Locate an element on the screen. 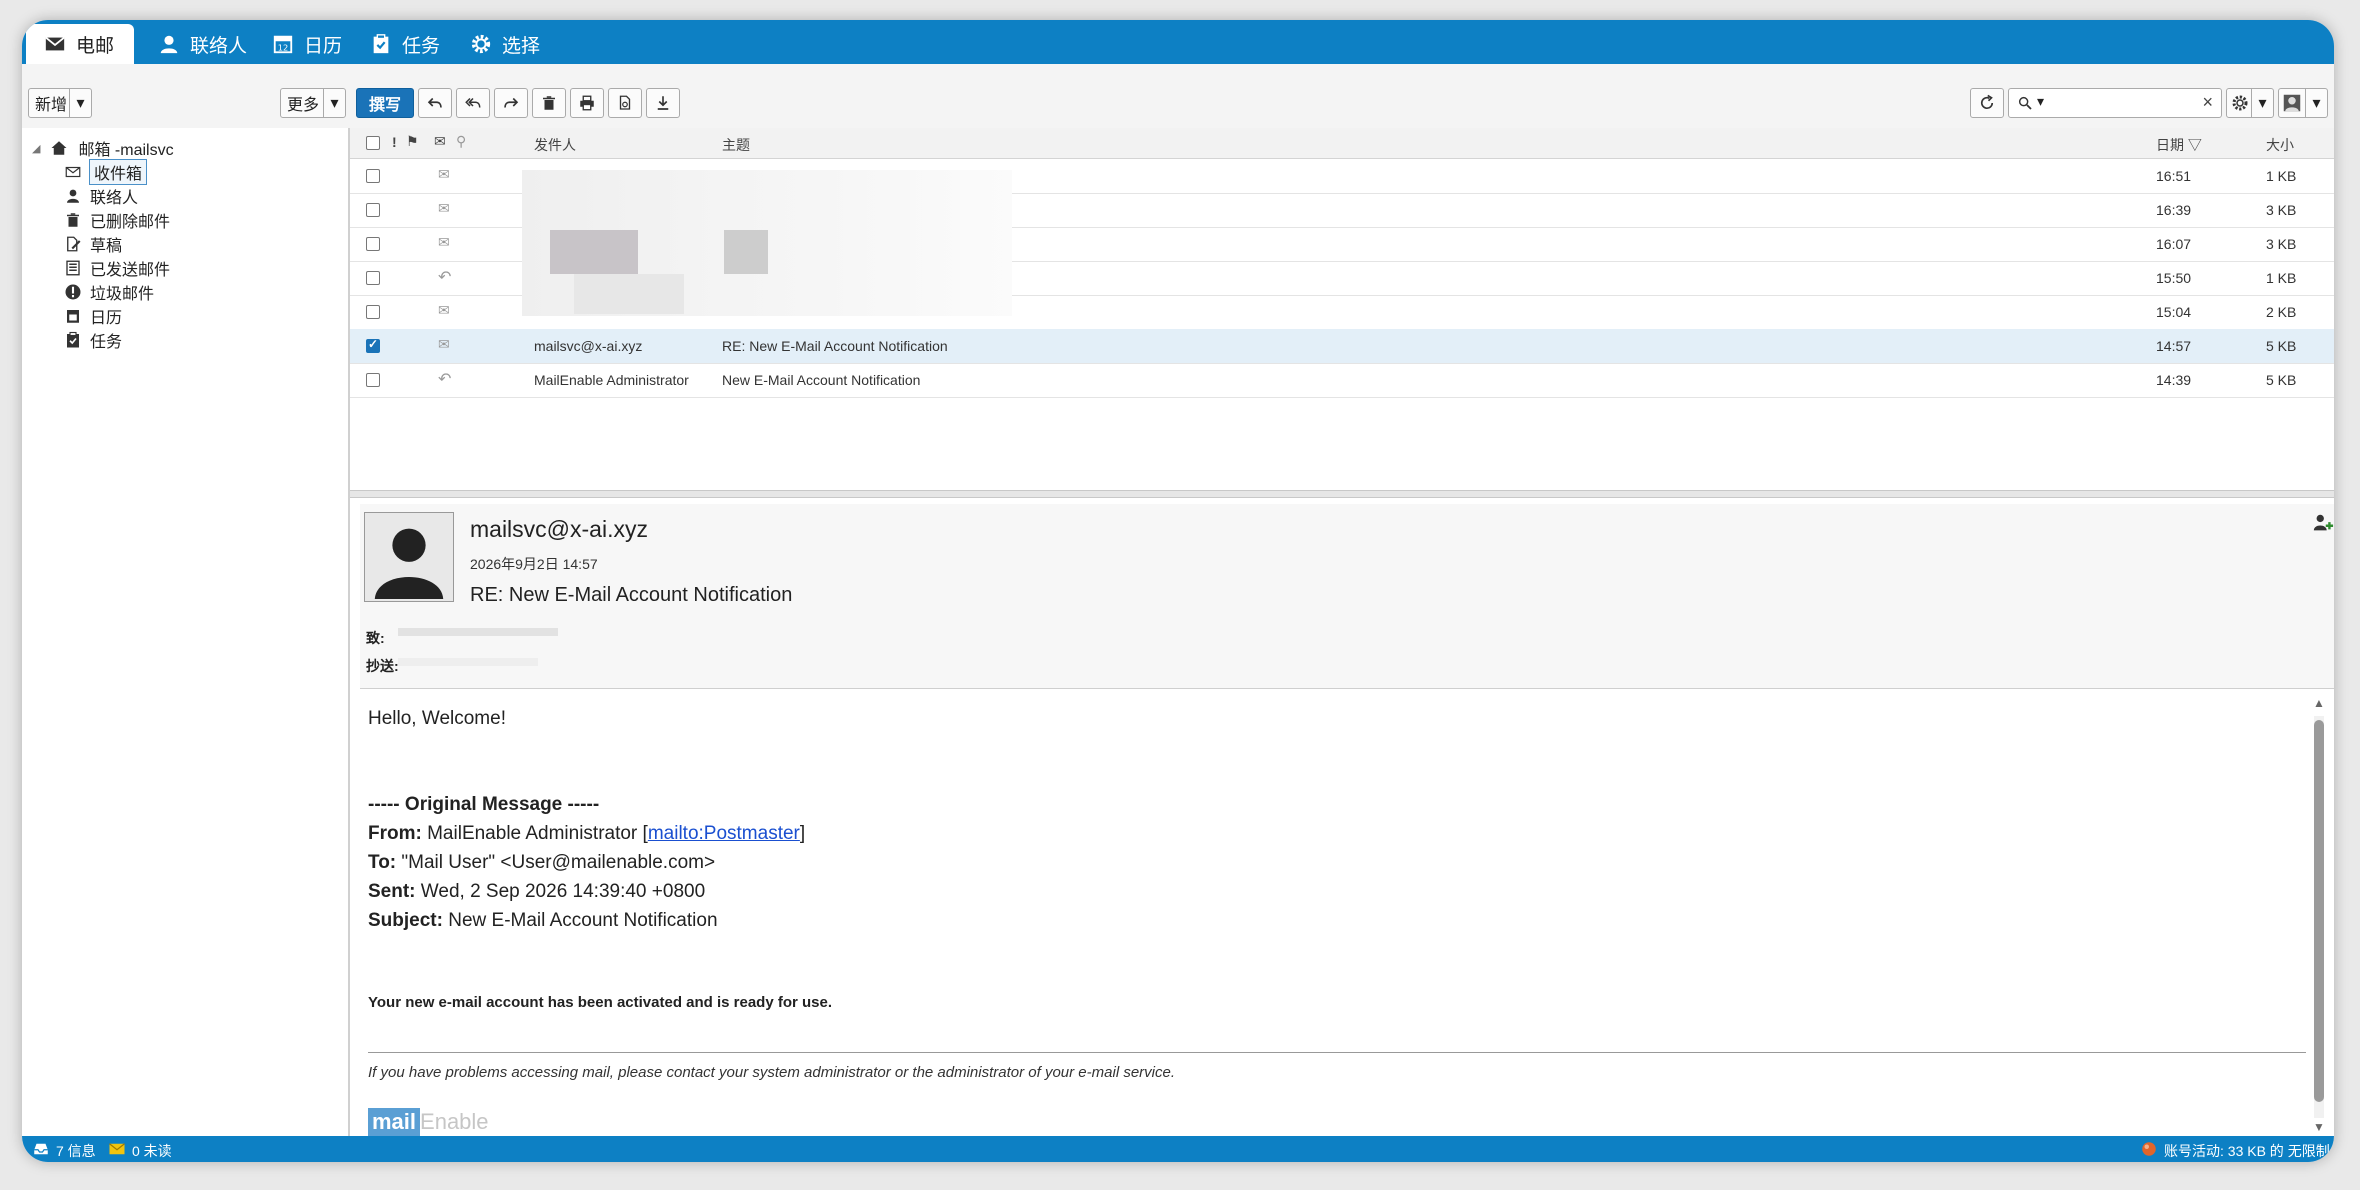 The image size is (2360, 1190). sidebar-item-calendar: 日历 is located at coordinates (93, 316).